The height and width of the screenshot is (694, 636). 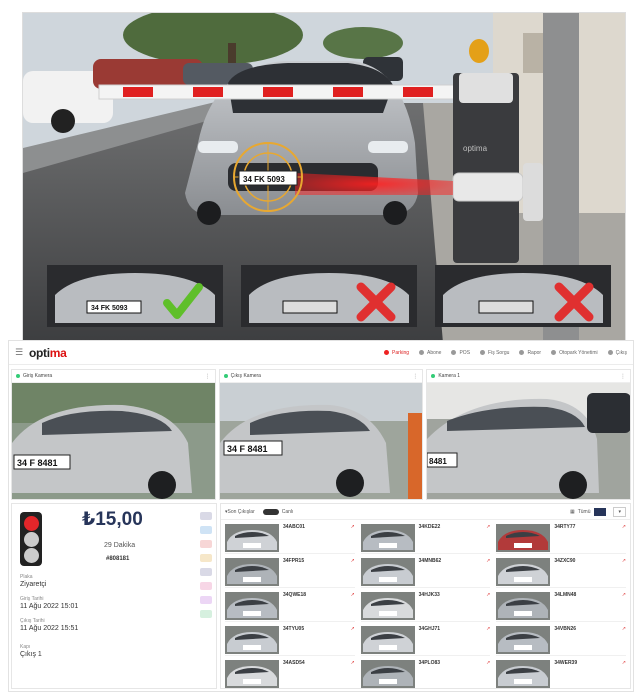 I want to click on logo-accent: ma, so click(x=58, y=352).